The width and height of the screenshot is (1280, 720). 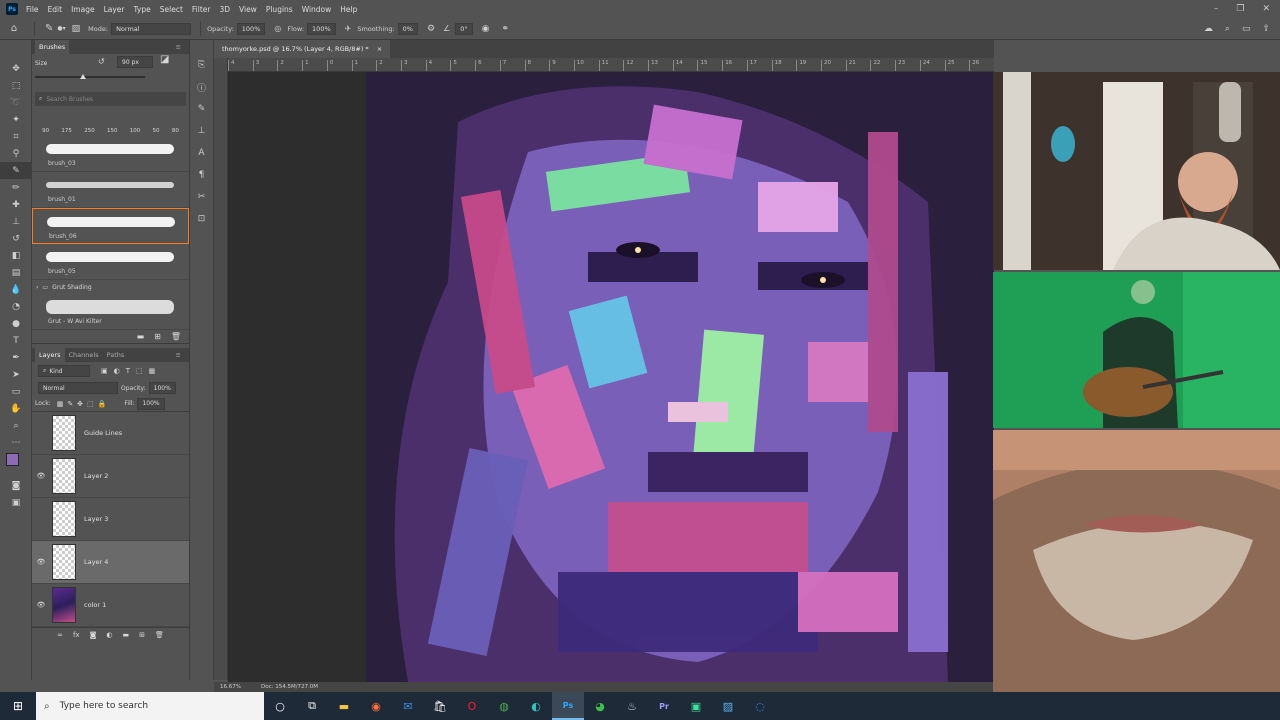 I want to click on gradient-tool-icon: ▤, so click(x=16, y=272).